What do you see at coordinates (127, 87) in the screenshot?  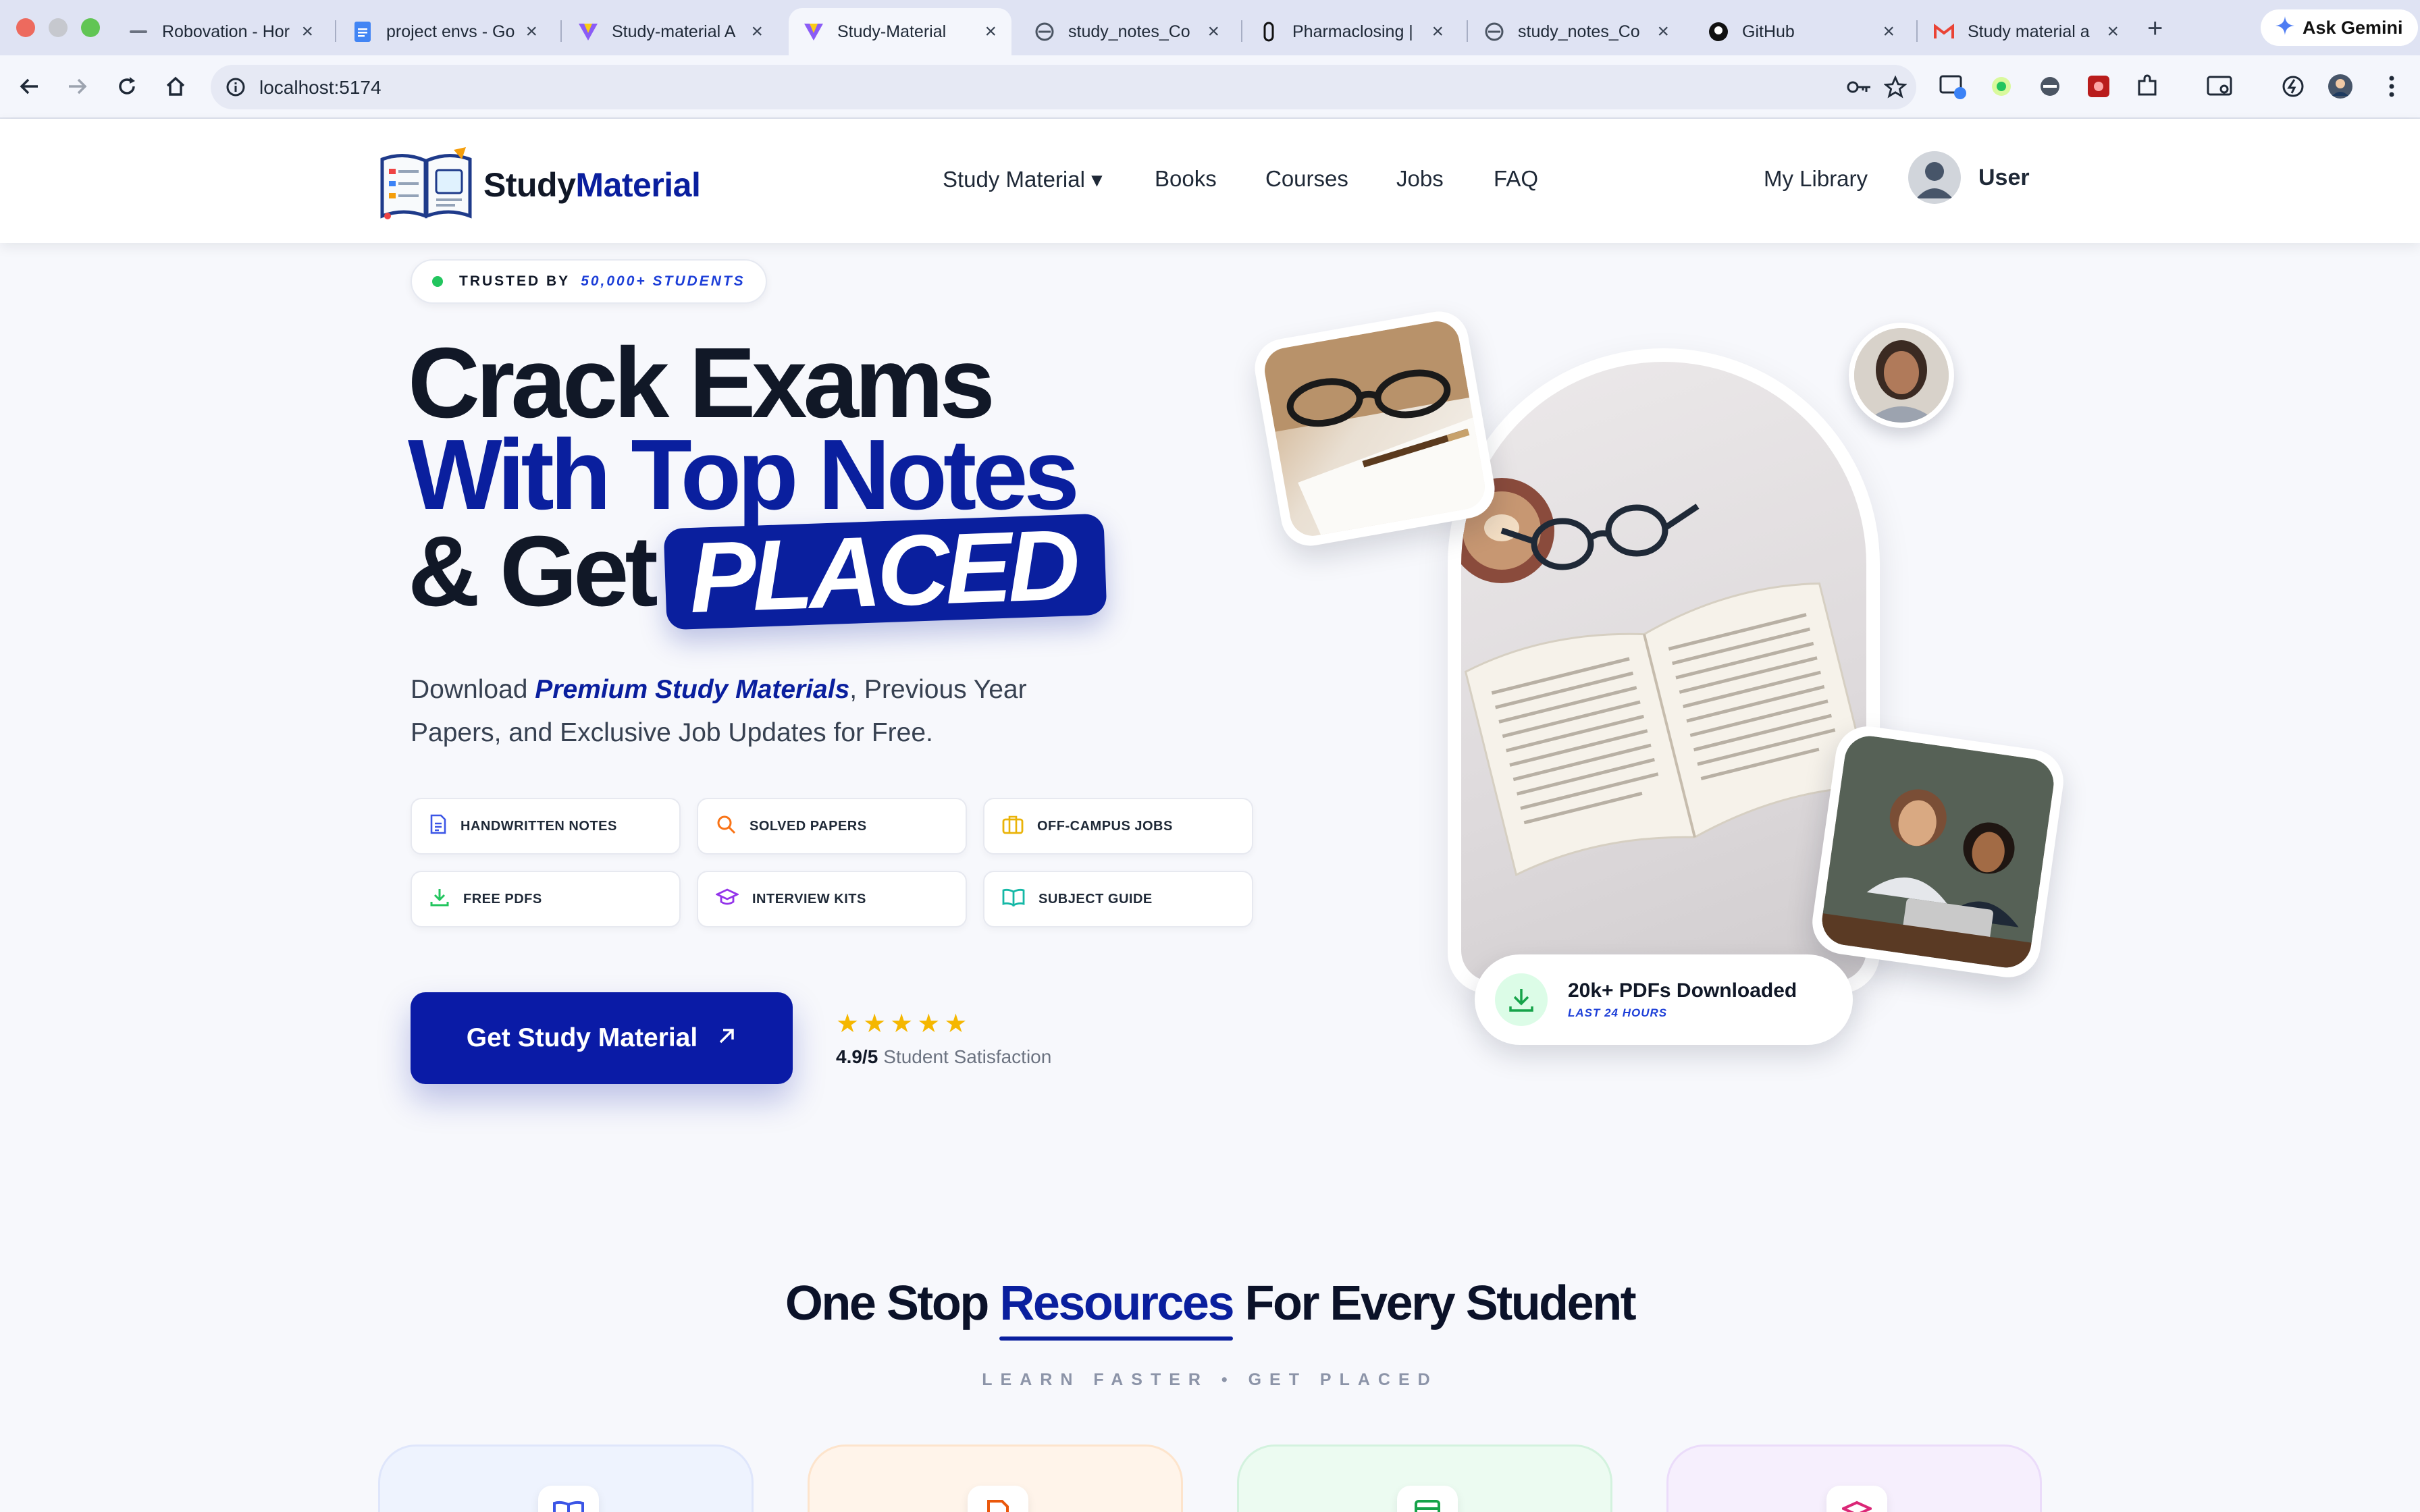 I see `reload-icon` at bounding box center [127, 87].